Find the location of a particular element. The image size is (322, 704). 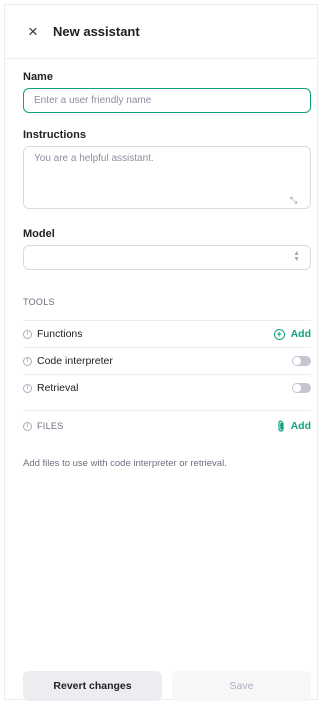

save-button: Save is located at coordinates (241, 686).